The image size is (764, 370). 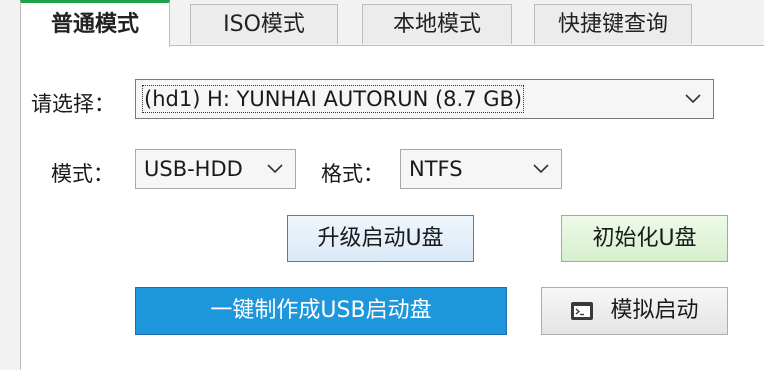 What do you see at coordinates (82, 174) in the screenshot?
I see `mode-label: 模式：` at bounding box center [82, 174].